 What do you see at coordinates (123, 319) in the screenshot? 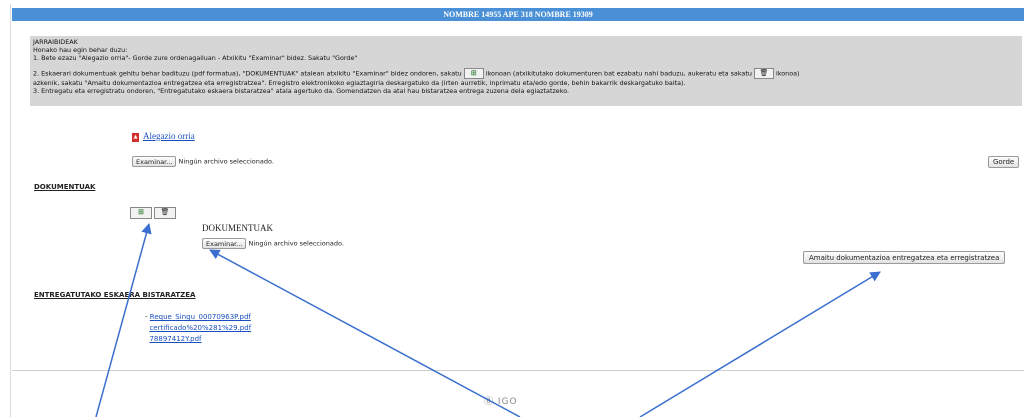
I see `arrow-to-add-button` at bounding box center [123, 319].